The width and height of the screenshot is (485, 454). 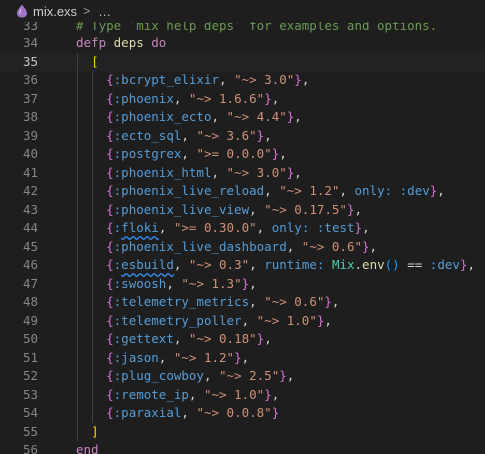 What do you see at coordinates (332, 246) in the screenshot?
I see `code-token: "~> 0.6"` at bounding box center [332, 246].